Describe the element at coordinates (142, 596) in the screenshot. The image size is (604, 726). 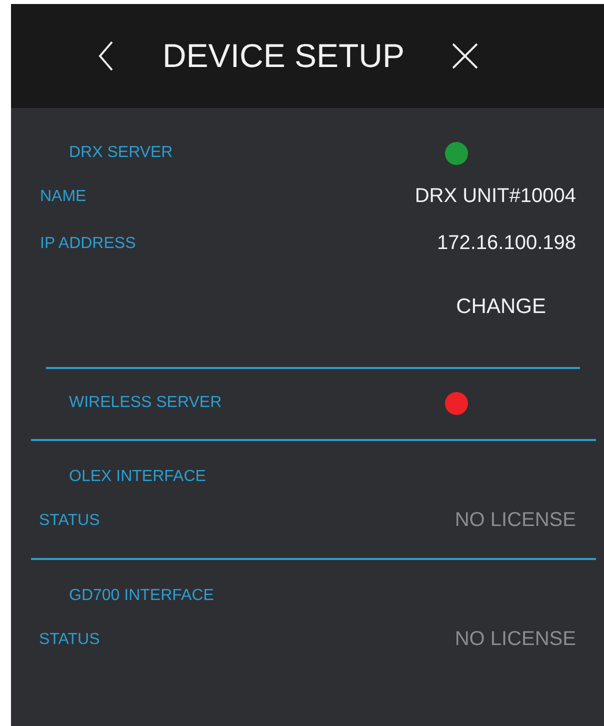
I see `section-title: GD700 INTERFACE` at that location.